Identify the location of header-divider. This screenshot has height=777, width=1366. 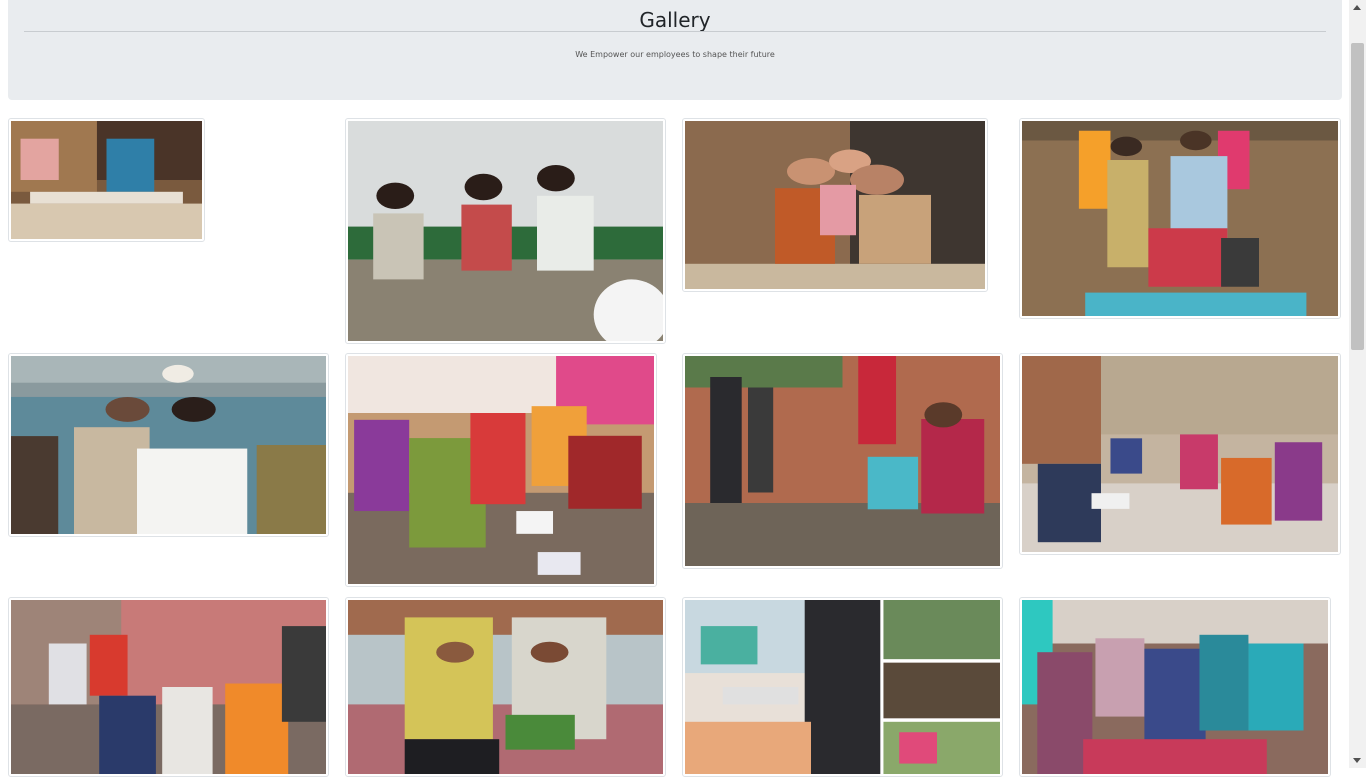
(675, 31).